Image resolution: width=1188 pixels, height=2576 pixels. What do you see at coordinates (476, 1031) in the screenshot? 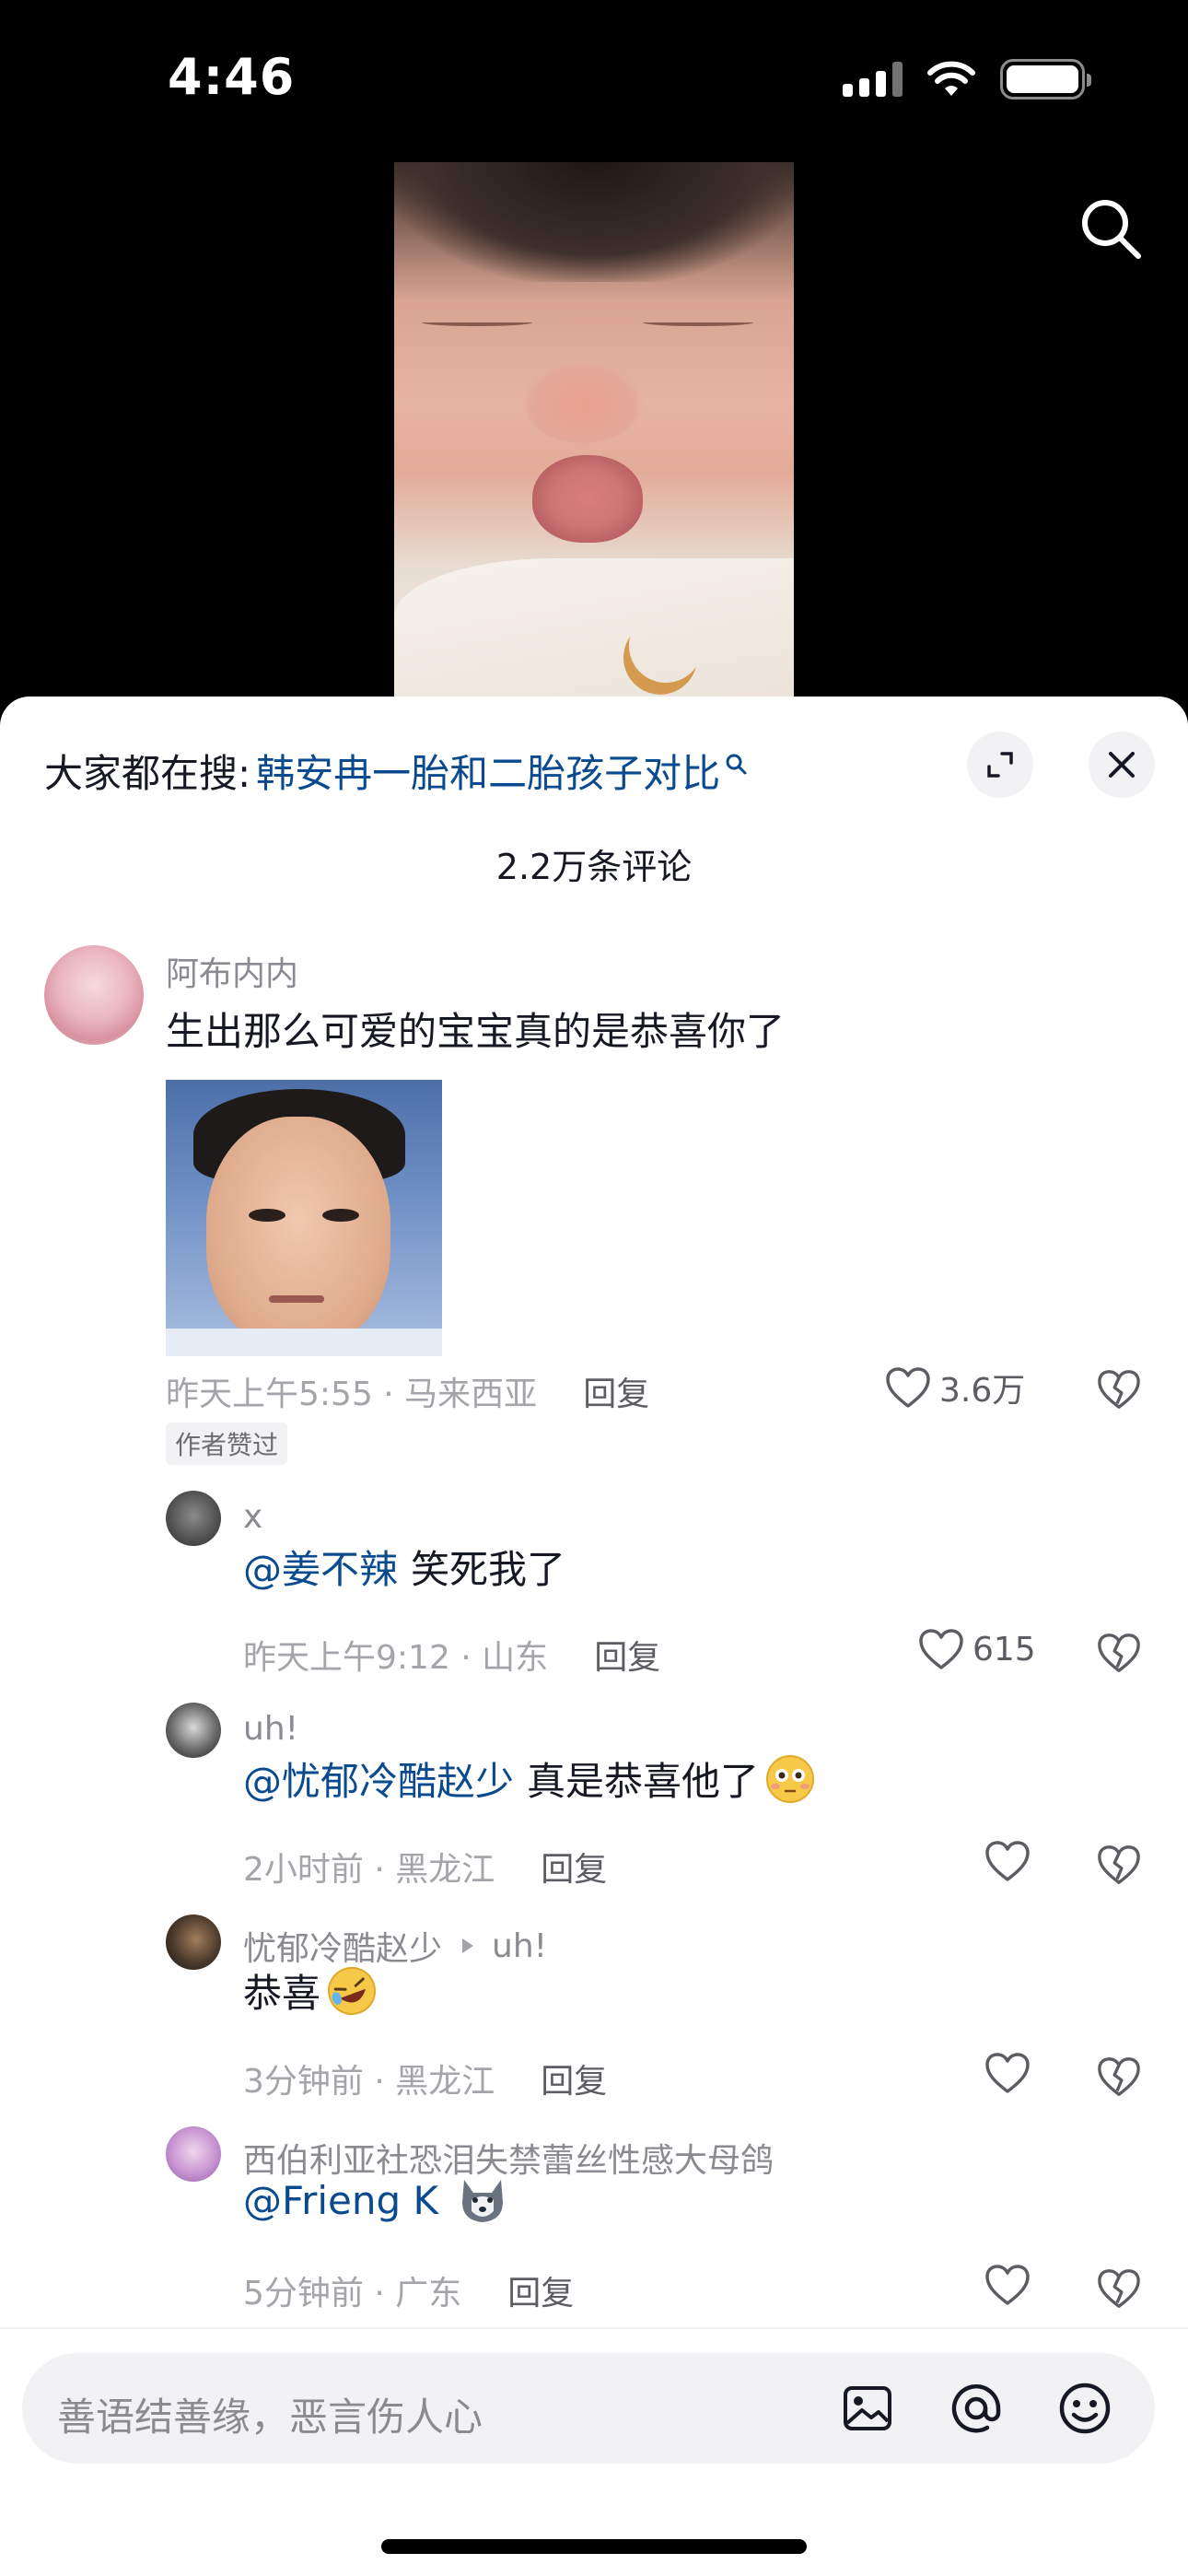
I see `comment-text: 生出那么可爱的宝宝真的是恭喜你了` at bounding box center [476, 1031].